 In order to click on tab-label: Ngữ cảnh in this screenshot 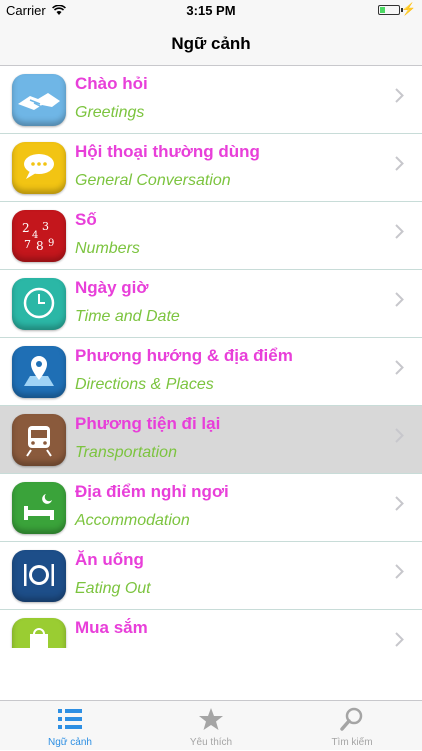, I will do `click(70, 742)`.